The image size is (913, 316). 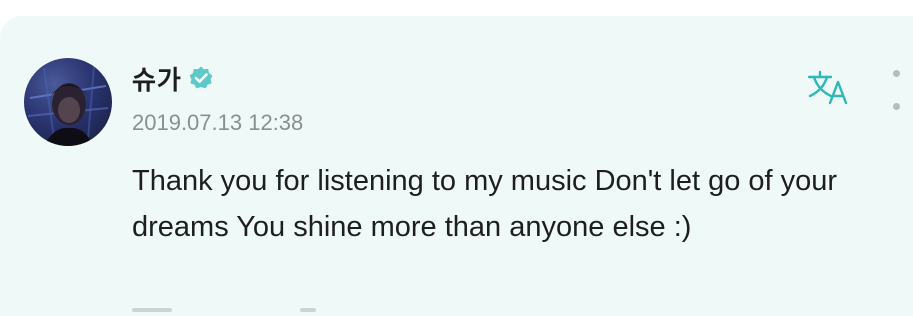 I want to click on author-avatar, so click(x=68, y=102).